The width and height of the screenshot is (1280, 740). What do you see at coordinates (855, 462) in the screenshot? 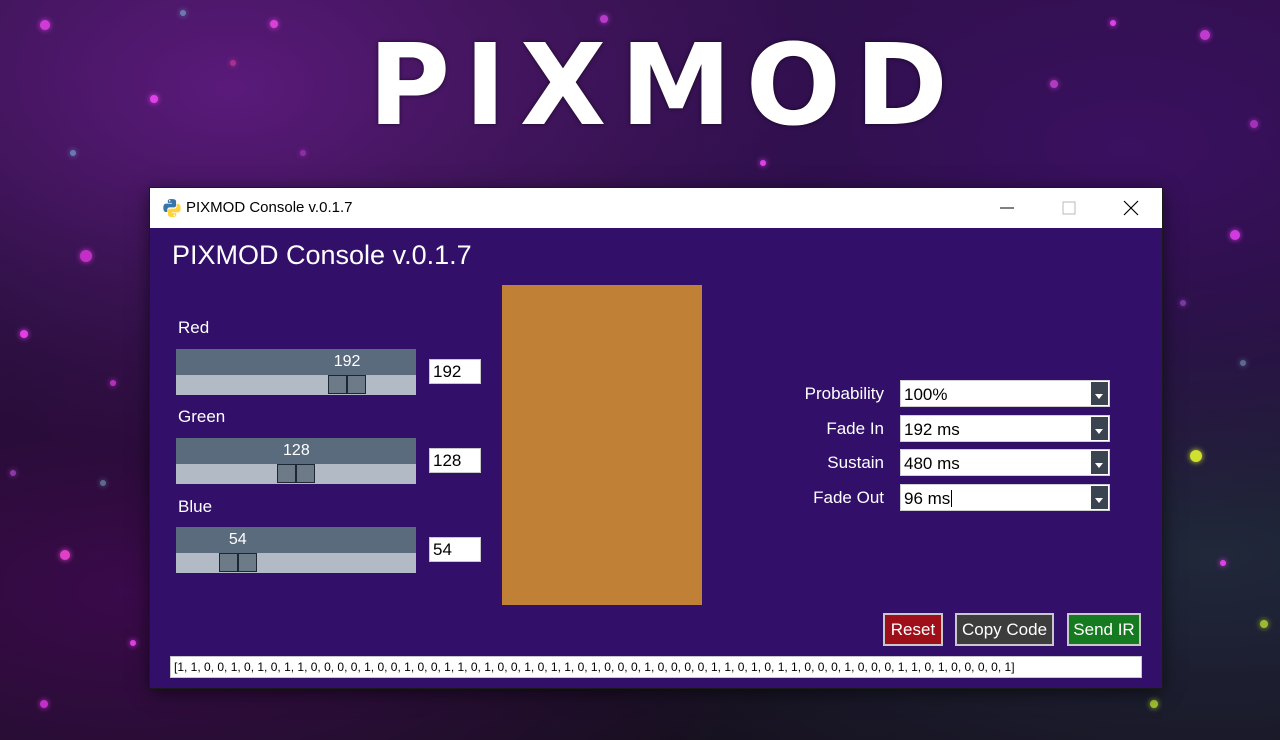
I see `sustain-label: Sustain` at bounding box center [855, 462].